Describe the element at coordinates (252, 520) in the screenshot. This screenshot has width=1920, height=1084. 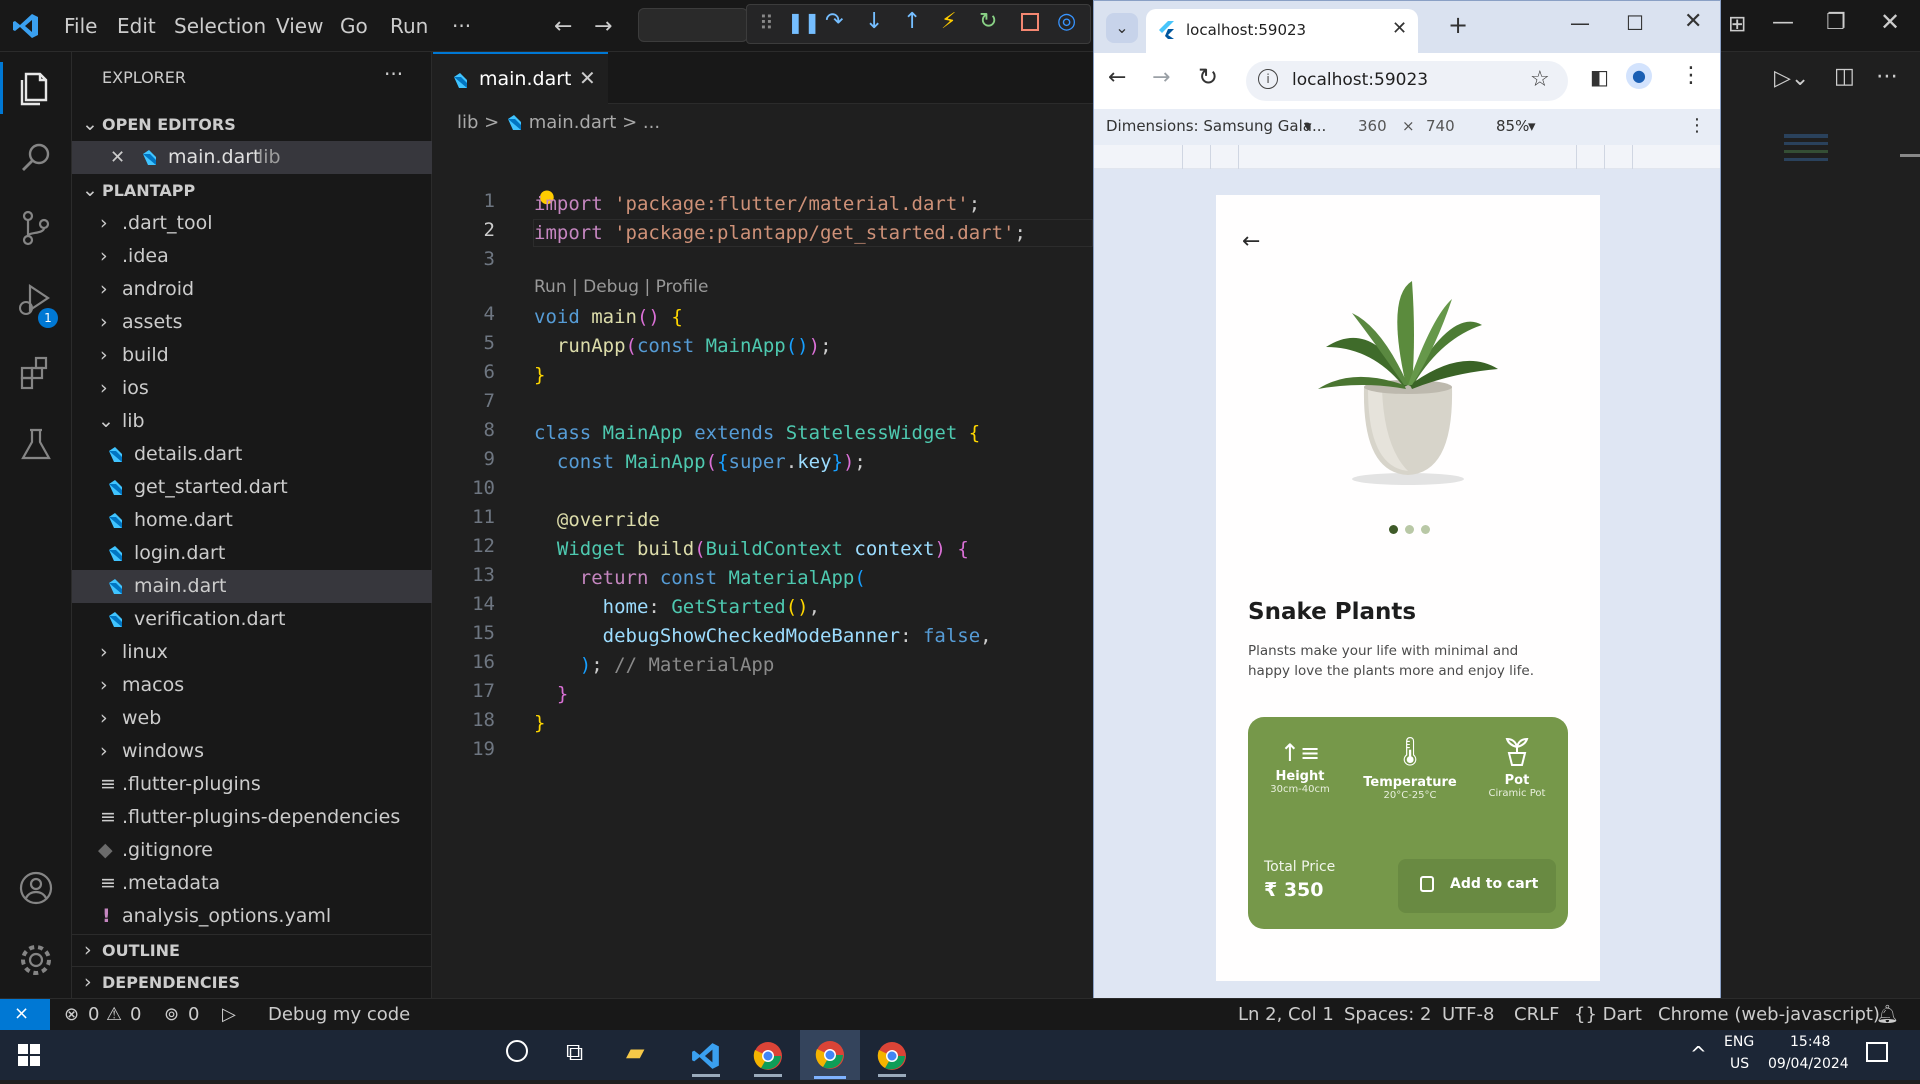
I see `tree-file-home: home.dart` at that location.